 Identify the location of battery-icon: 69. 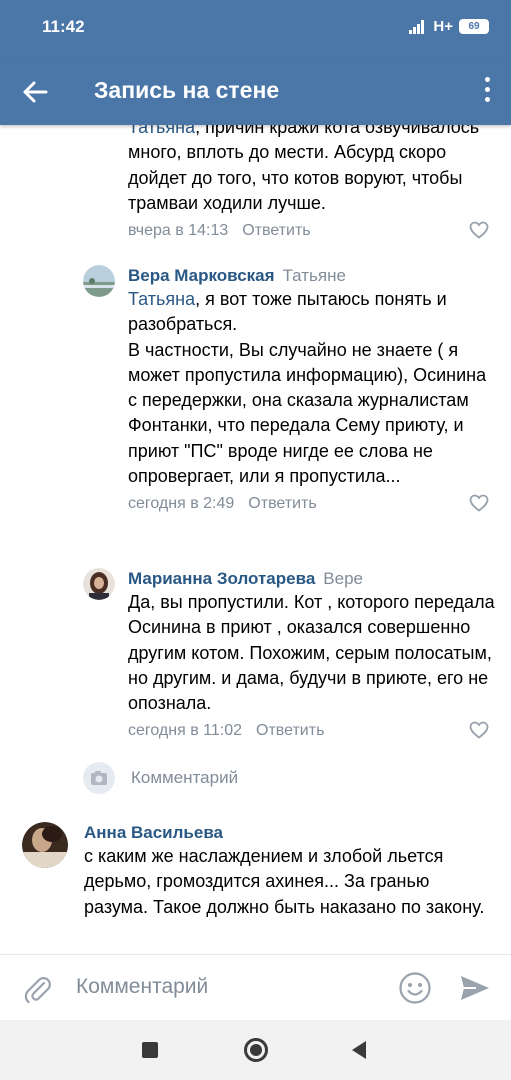
(474, 26).